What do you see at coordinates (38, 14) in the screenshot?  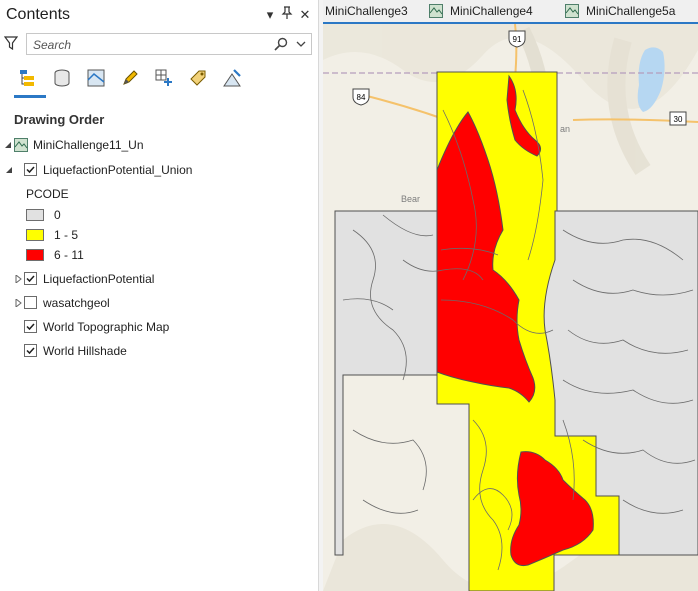 I see `pane-title: Contents` at bounding box center [38, 14].